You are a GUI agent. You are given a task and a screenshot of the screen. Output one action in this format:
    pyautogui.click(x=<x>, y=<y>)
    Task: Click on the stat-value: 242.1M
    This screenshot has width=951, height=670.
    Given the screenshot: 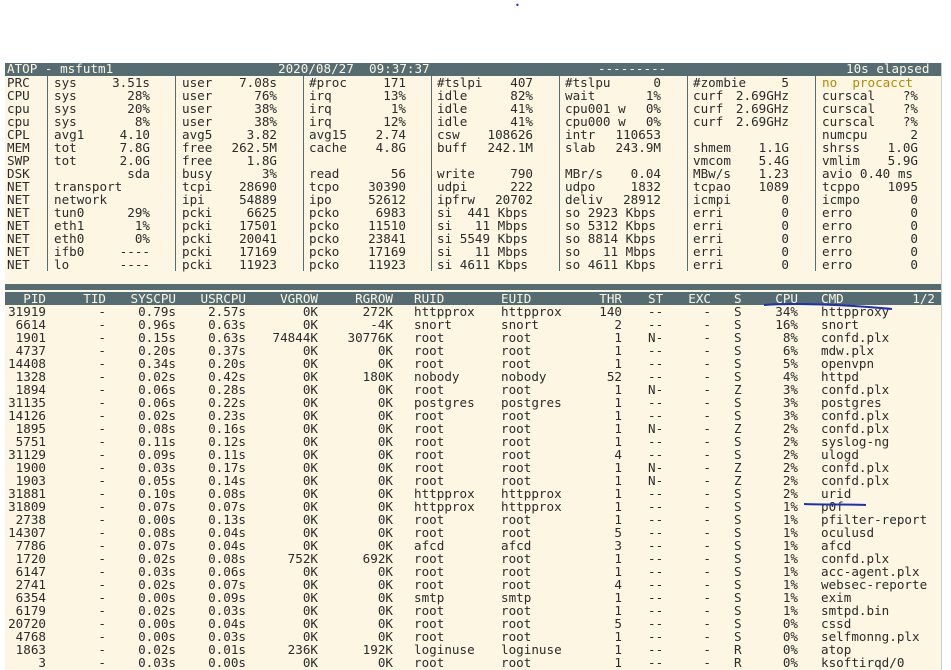 What is the action you would take?
    pyautogui.click(x=510, y=147)
    